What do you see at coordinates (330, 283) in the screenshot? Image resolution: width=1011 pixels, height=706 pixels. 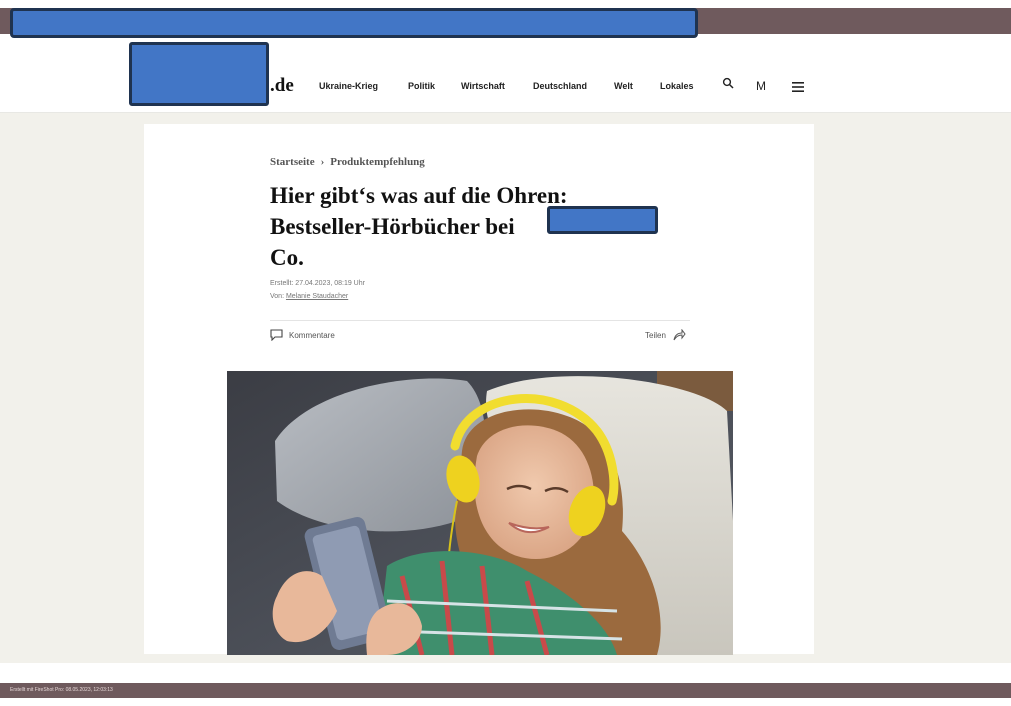 I see `created-date: 27.04.2023, 08:19 Uhr` at bounding box center [330, 283].